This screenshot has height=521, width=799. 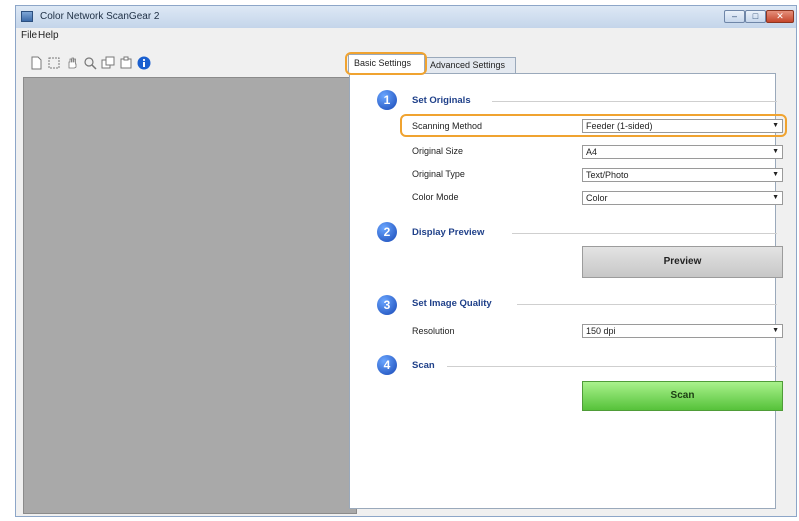 I want to click on original-size-select: A4 ▼, so click(x=682, y=152).